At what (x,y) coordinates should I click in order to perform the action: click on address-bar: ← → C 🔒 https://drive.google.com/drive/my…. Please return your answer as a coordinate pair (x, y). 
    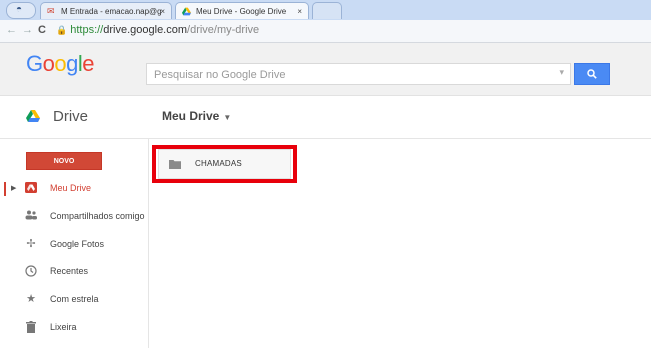
    Looking at the image, I should click on (325, 31).